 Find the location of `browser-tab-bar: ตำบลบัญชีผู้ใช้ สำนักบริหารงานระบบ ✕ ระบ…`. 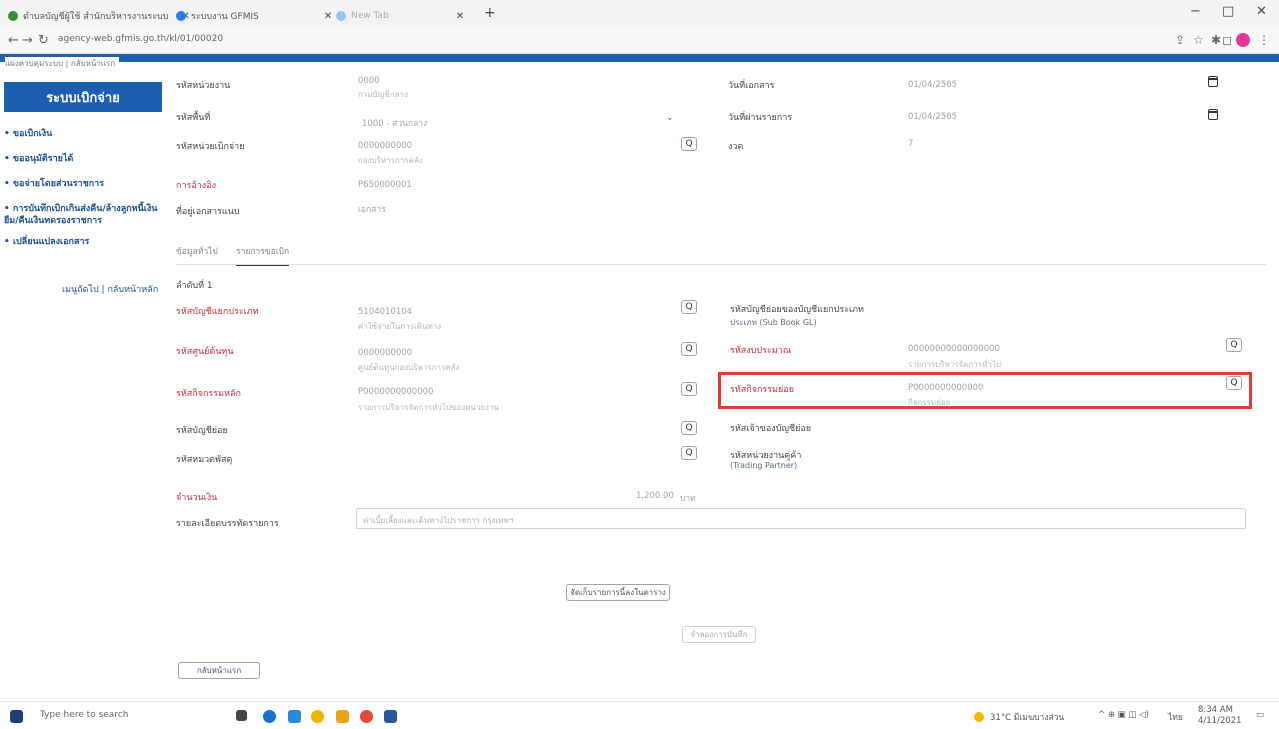

browser-tab-bar: ตำบลบัญชีผู้ใช้ สำนักบริหารงานระบบ ✕ ระบ… is located at coordinates (639, 14).